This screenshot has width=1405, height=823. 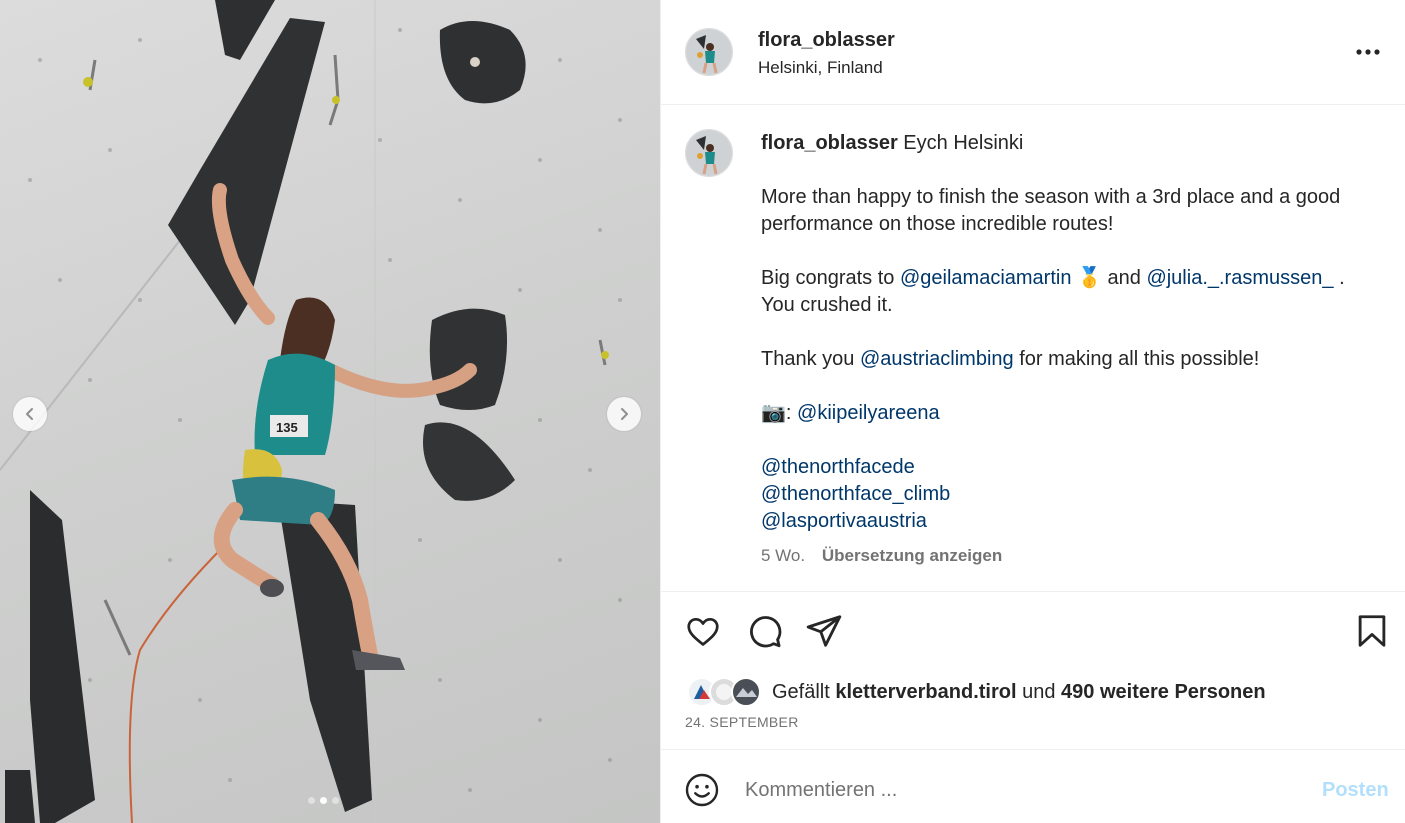 I want to click on paper-plane-icon, so click(x=824, y=631).